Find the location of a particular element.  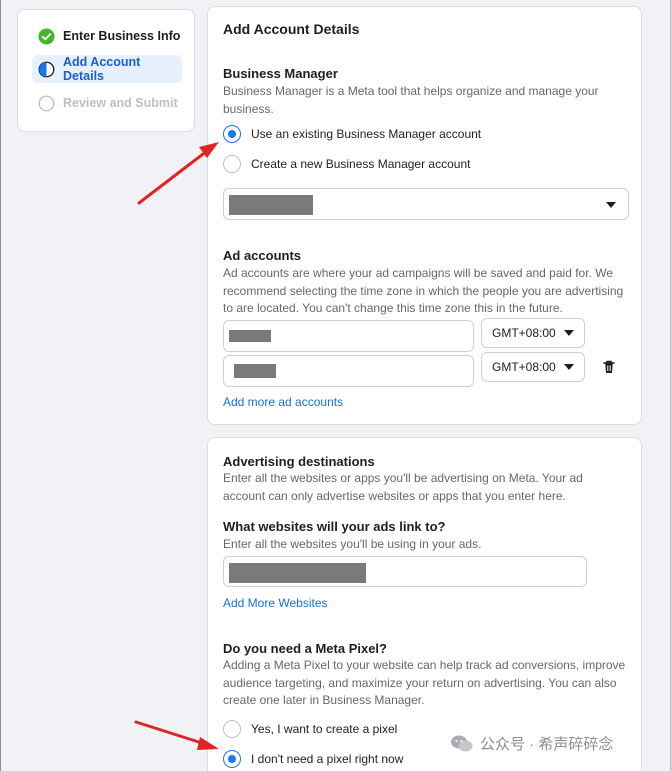

watermark-text: 公众号 · 希声碎碎念 is located at coordinates (547, 744).